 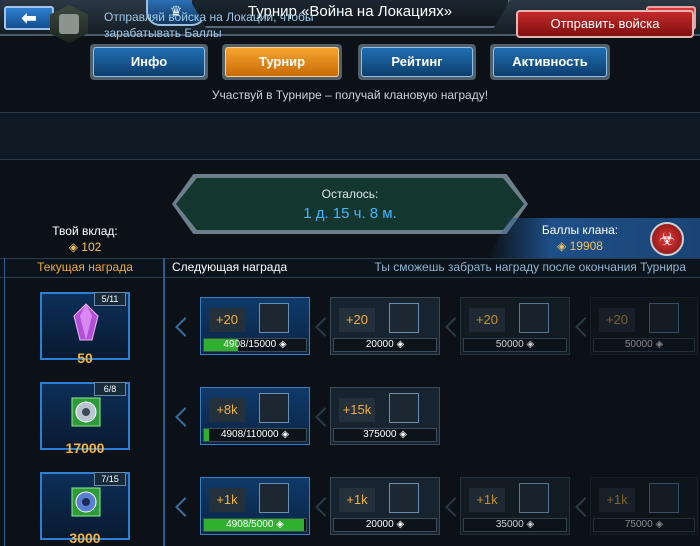 What do you see at coordinates (230, 267) in the screenshot?
I see `next-reward-header: Следующая награда` at bounding box center [230, 267].